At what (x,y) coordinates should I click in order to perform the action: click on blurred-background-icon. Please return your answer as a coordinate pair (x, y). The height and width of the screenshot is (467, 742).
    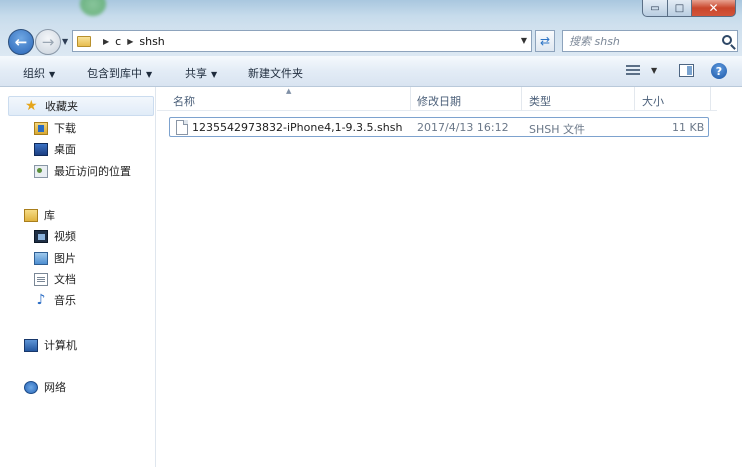
    Looking at the image, I should click on (93, 8).